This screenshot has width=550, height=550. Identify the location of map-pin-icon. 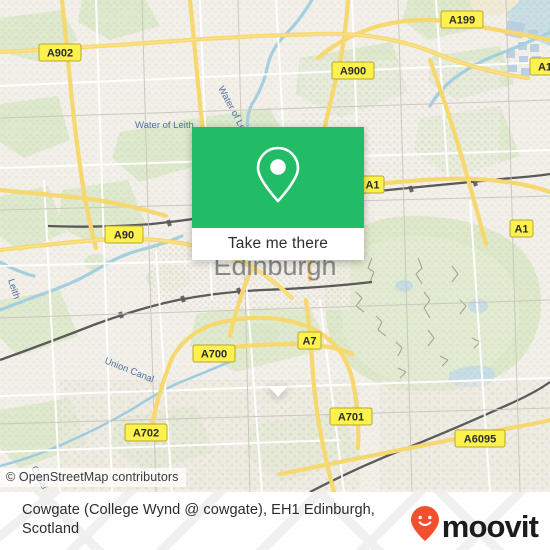
(278, 177).